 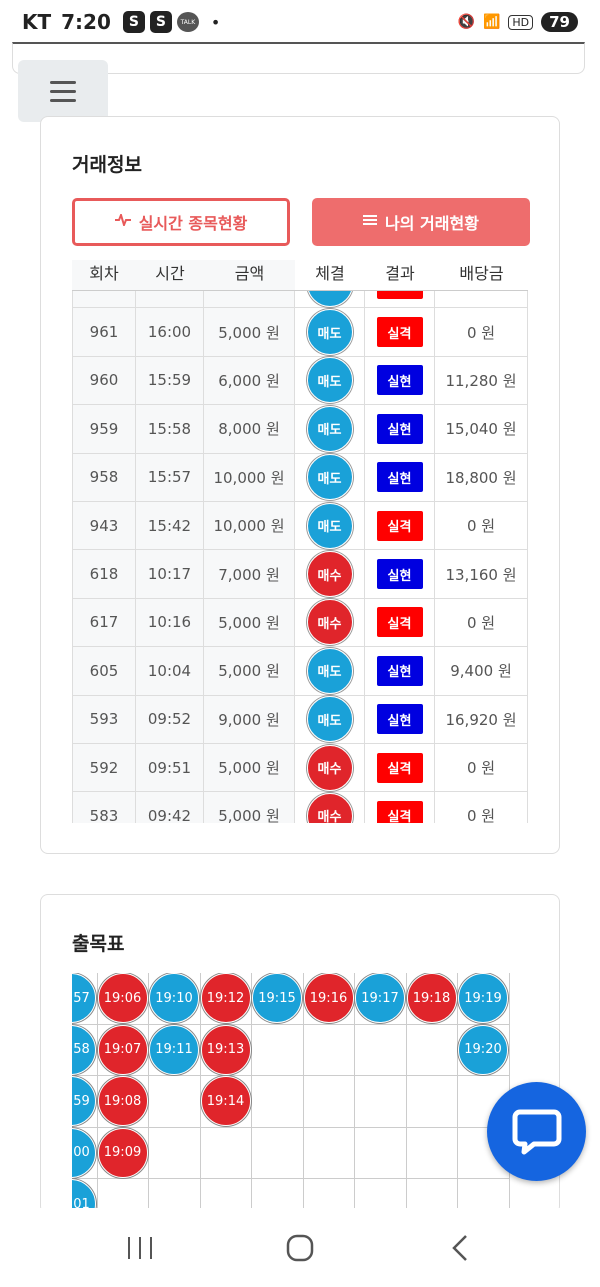 I want to click on time-cell: 09:51, so click(x=170, y=767).